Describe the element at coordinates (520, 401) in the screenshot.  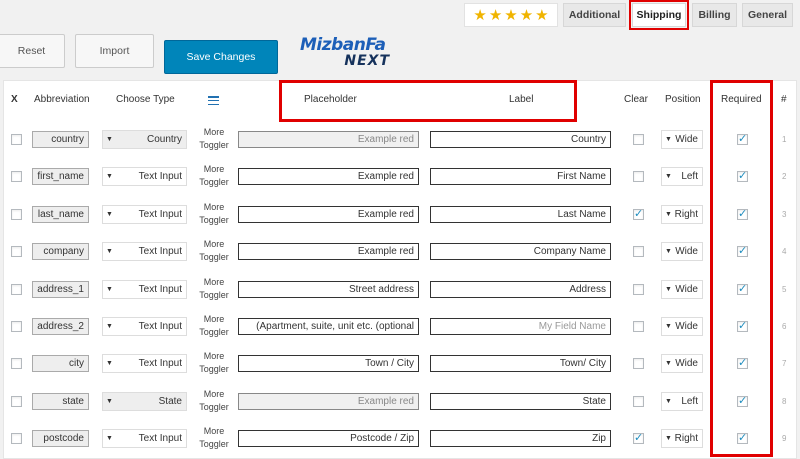
I see `label-input: State` at that location.